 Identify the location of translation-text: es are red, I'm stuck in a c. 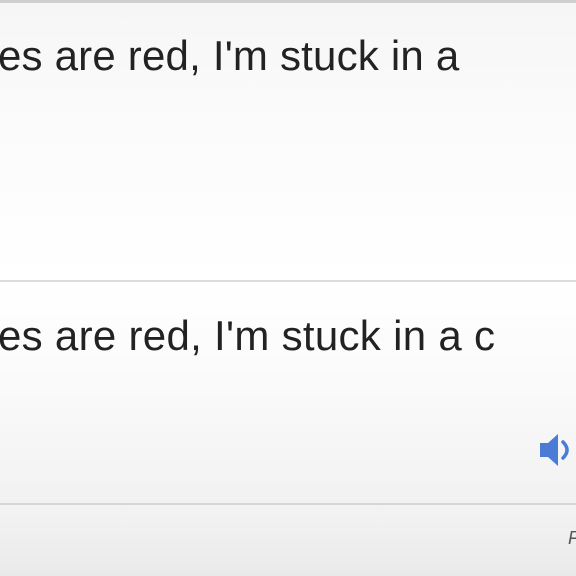
(248, 335).